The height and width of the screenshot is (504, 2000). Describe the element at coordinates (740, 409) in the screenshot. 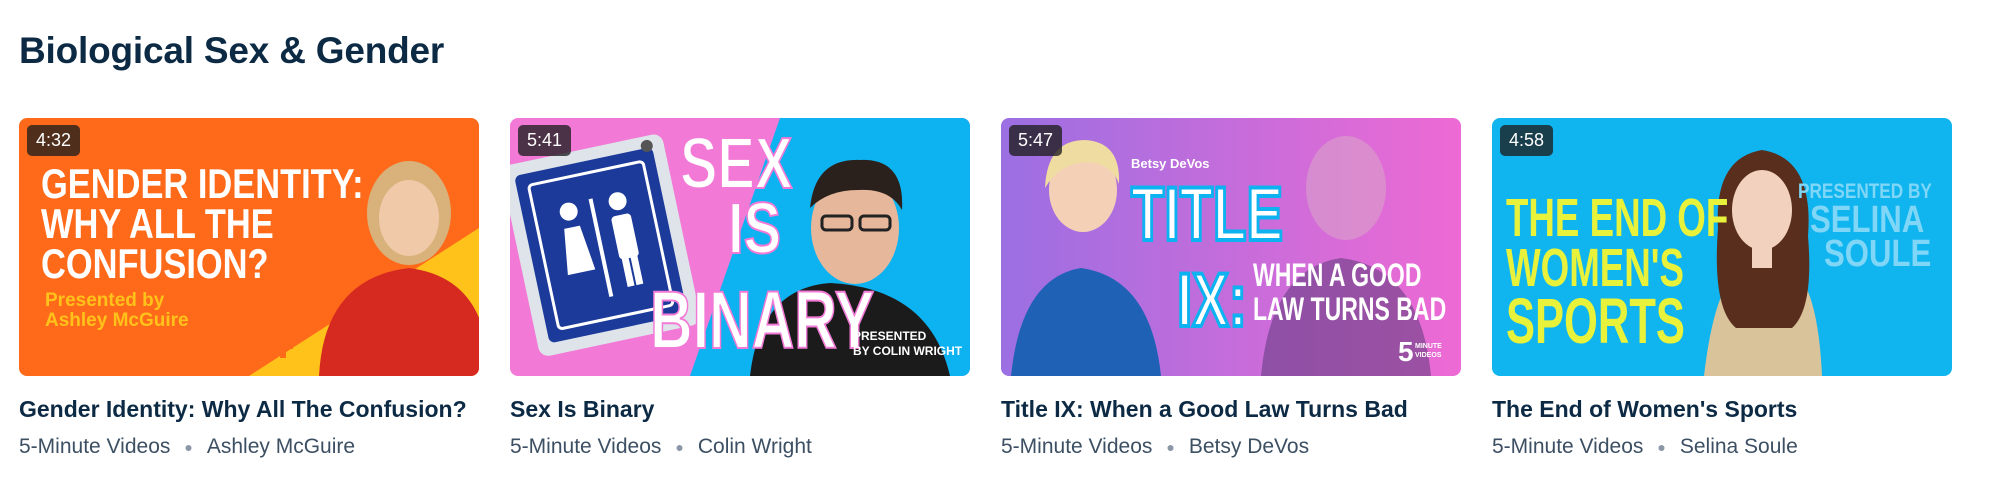

I see `video-title: Sex Is Binary` at that location.